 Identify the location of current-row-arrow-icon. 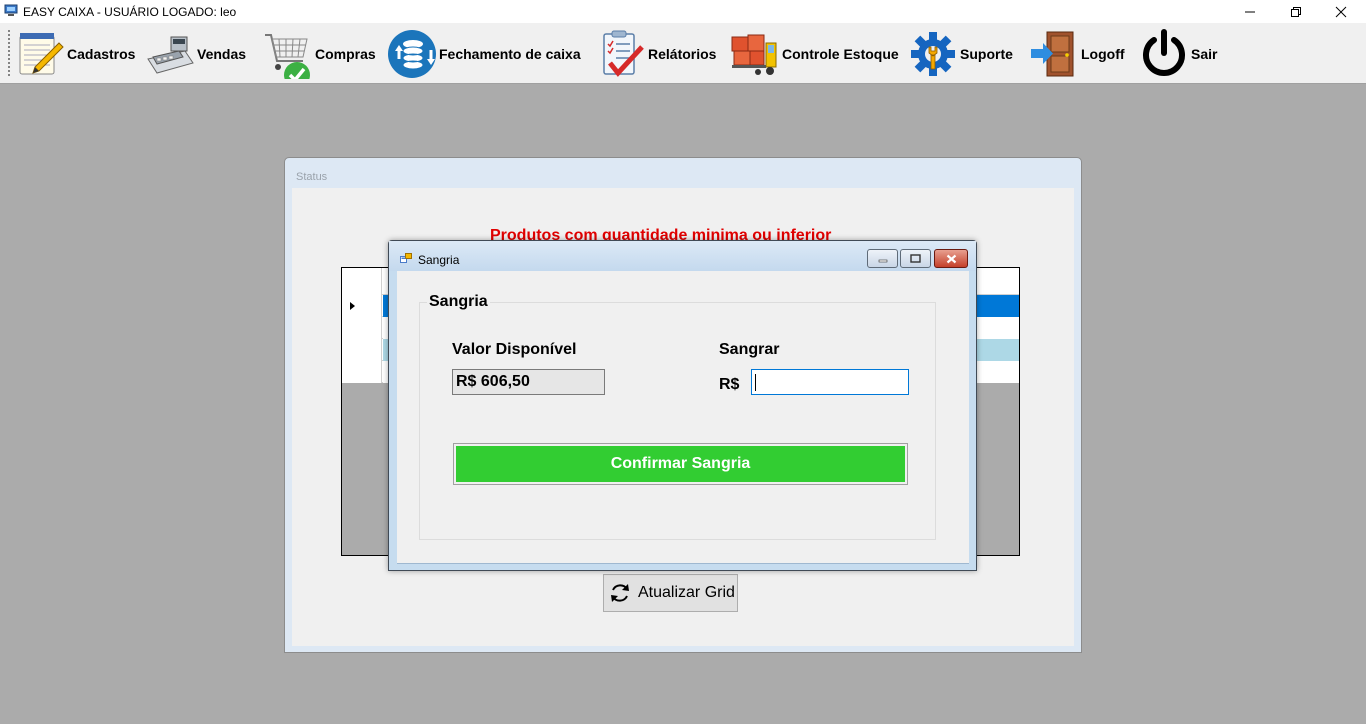
(352, 306).